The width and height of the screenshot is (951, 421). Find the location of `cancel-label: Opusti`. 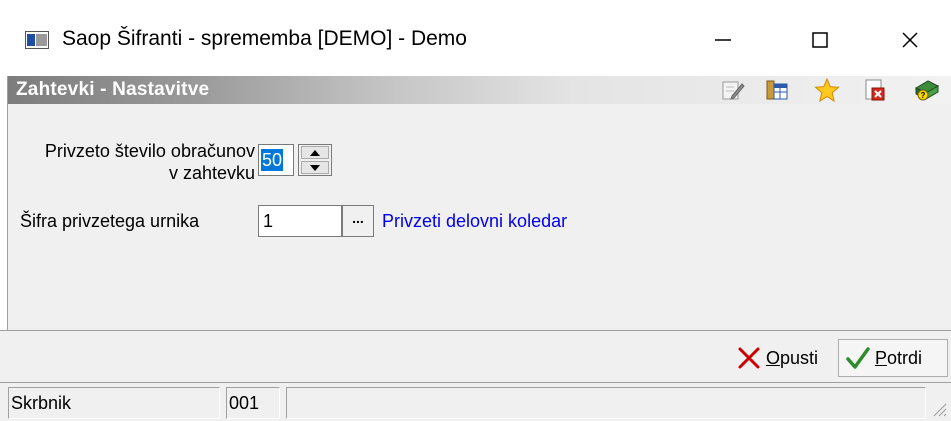

cancel-label: Opusti is located at coordinates (792, 357).